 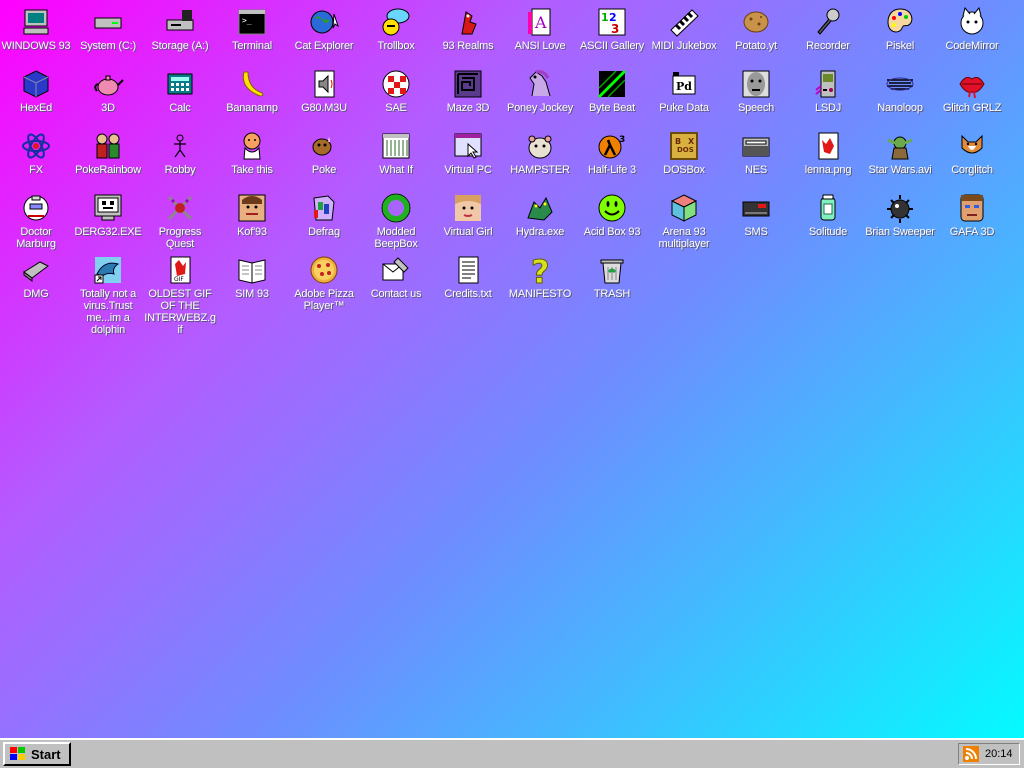 What do you see at coordinates (252, 275) in the screenshot?
I see `desktop-icon-sim-93: SIM 93` at bounding box center [252, 275].